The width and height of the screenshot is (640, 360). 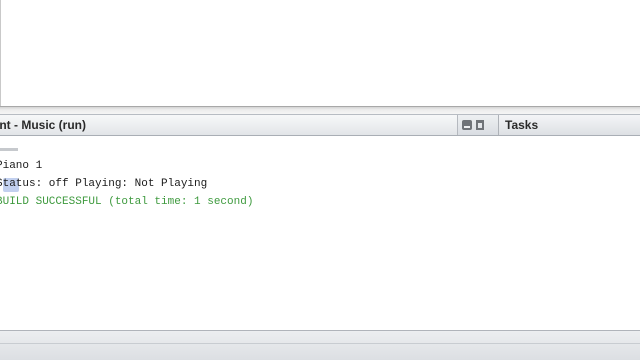 I want to click on output-tab: pnt - Music (run), so click(x=229, y=125).